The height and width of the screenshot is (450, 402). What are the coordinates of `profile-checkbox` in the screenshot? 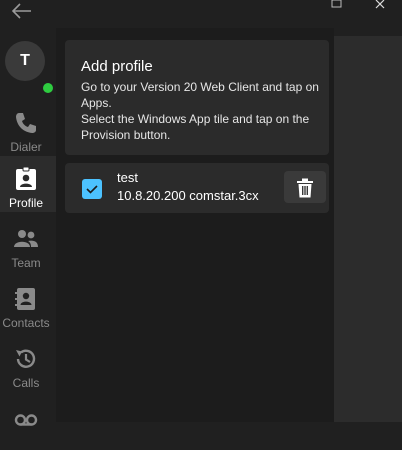 It's located at (92, 189).